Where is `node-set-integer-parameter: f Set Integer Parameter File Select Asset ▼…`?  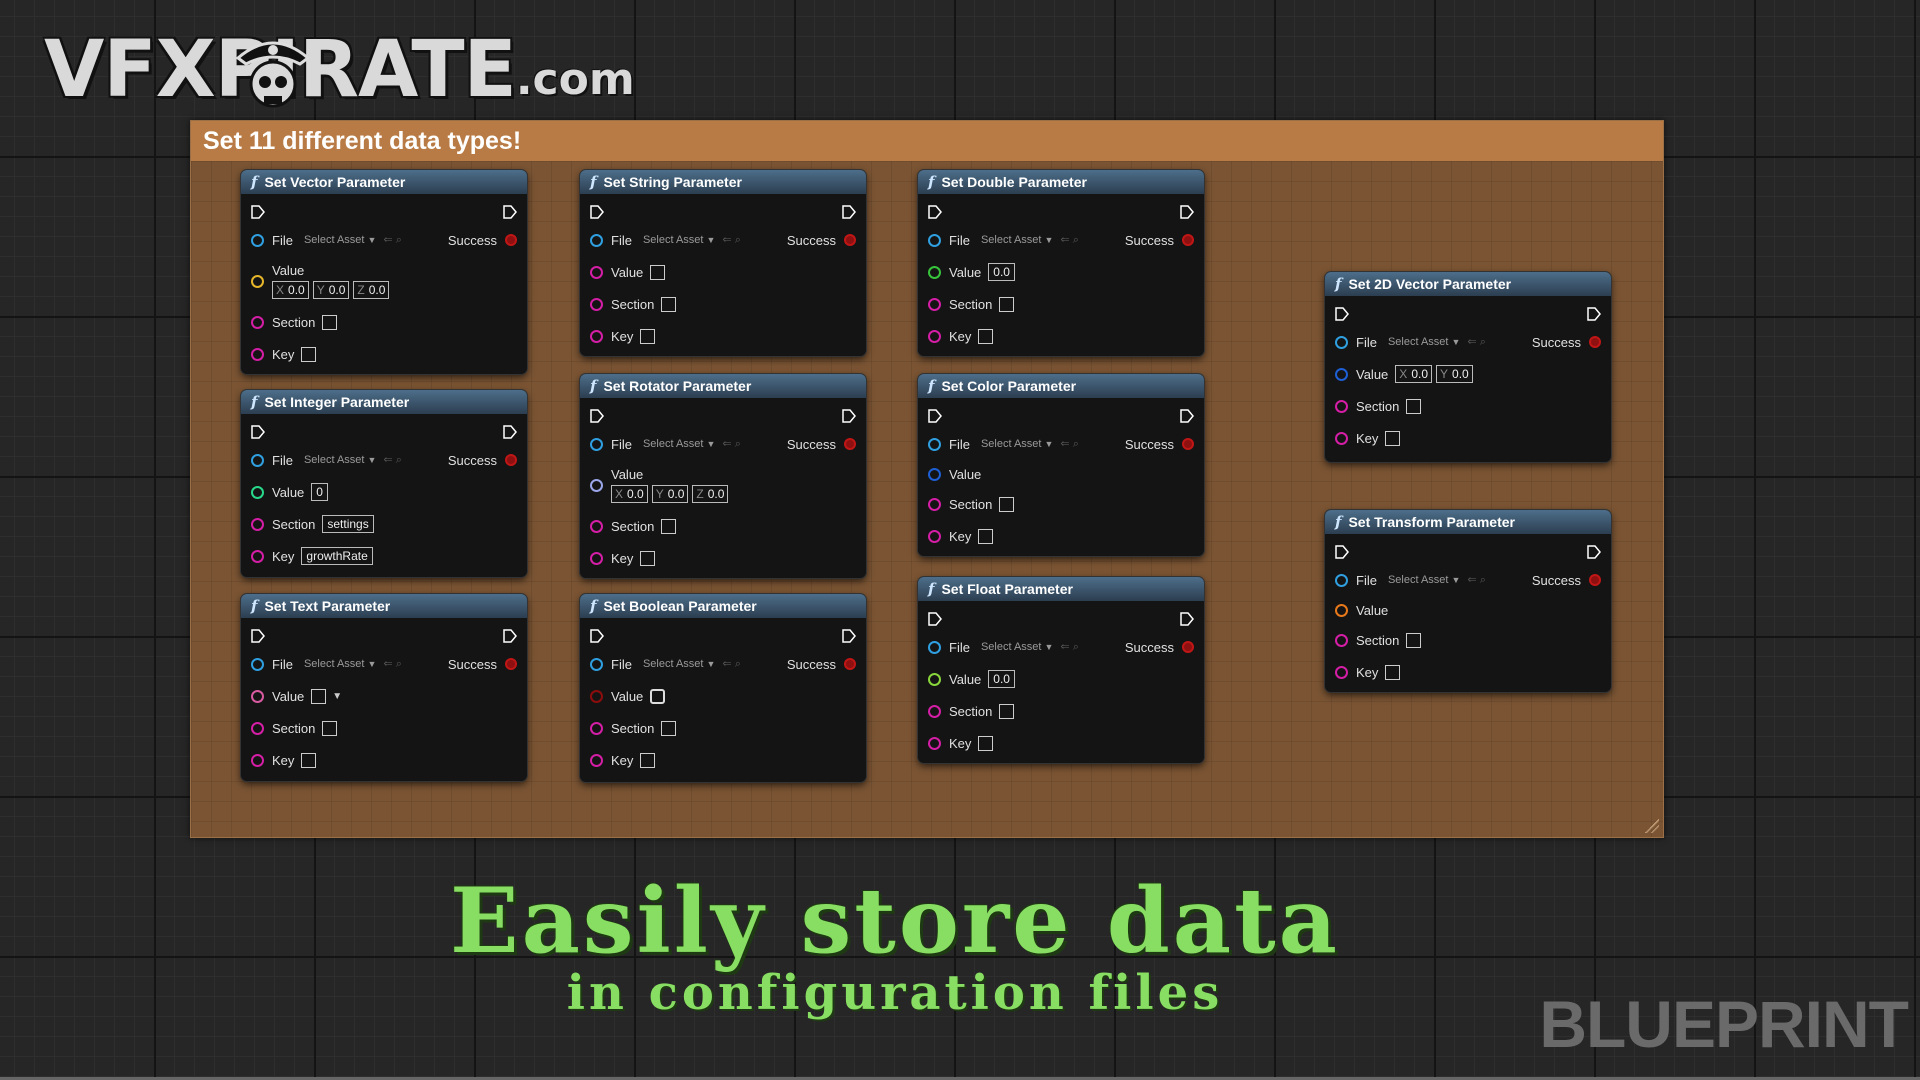 node-set-integer-parameter: f Set Integer Parameter File Select Asset ▼… is located at coordinates (384, 483).